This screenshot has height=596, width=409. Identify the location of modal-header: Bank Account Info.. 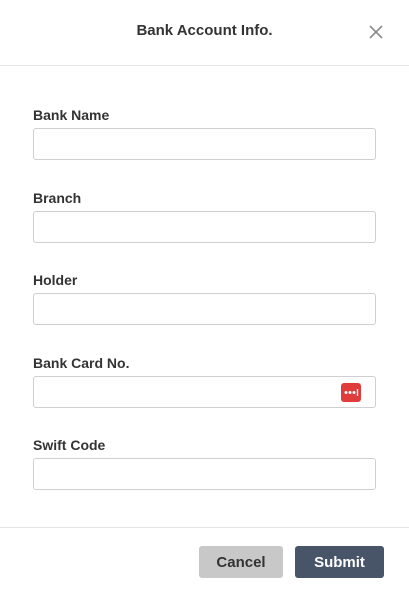
(204, 33).